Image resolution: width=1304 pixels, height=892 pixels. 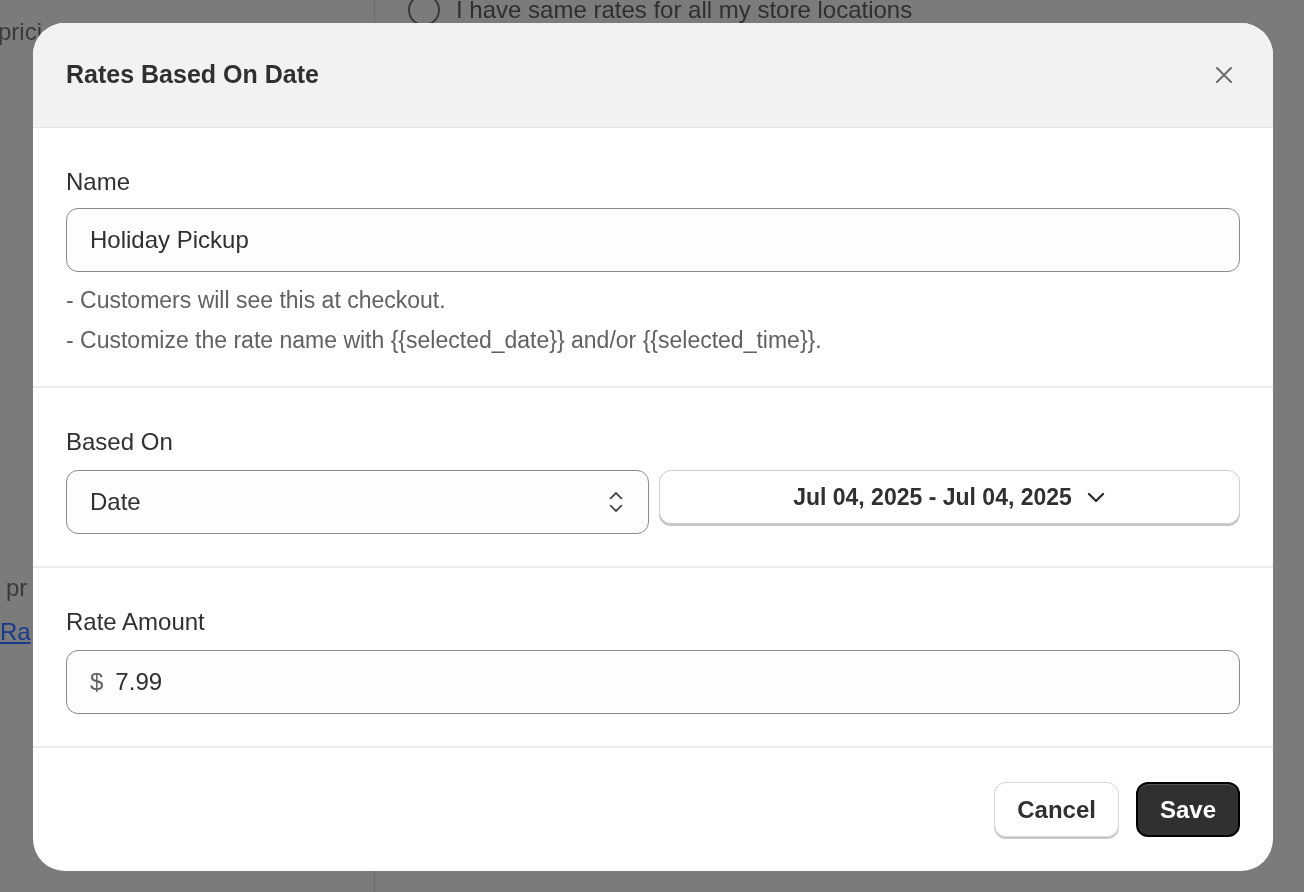 What do you see at coordinates (653, 240) in the screenshot?
I see `name-field: Holiday Pickup` at bounding box center [653, 240].